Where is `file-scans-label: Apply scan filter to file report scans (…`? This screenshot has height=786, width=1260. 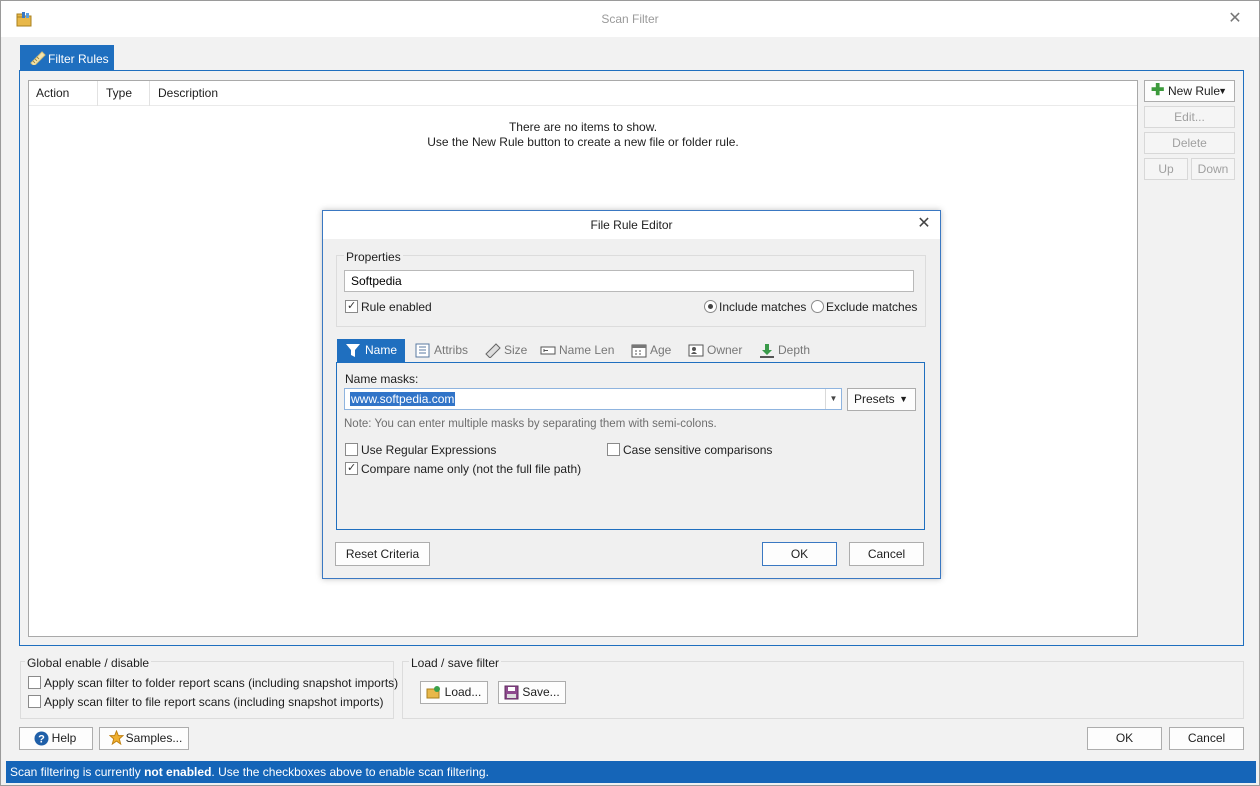 file-scans-label: Apply scan filter to file report scans (… is located at coordinates (214, 702).